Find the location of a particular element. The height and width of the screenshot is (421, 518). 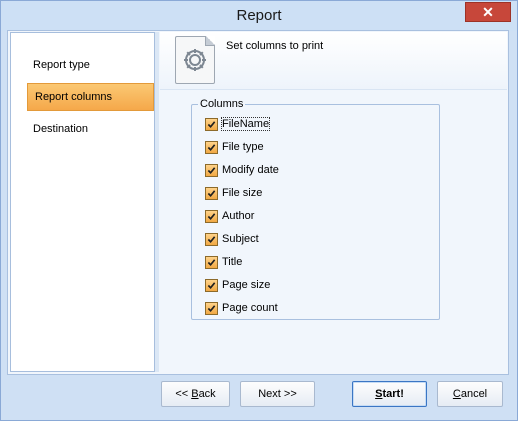

columns-group-legend: Columns is located at coordinates (222, 104).